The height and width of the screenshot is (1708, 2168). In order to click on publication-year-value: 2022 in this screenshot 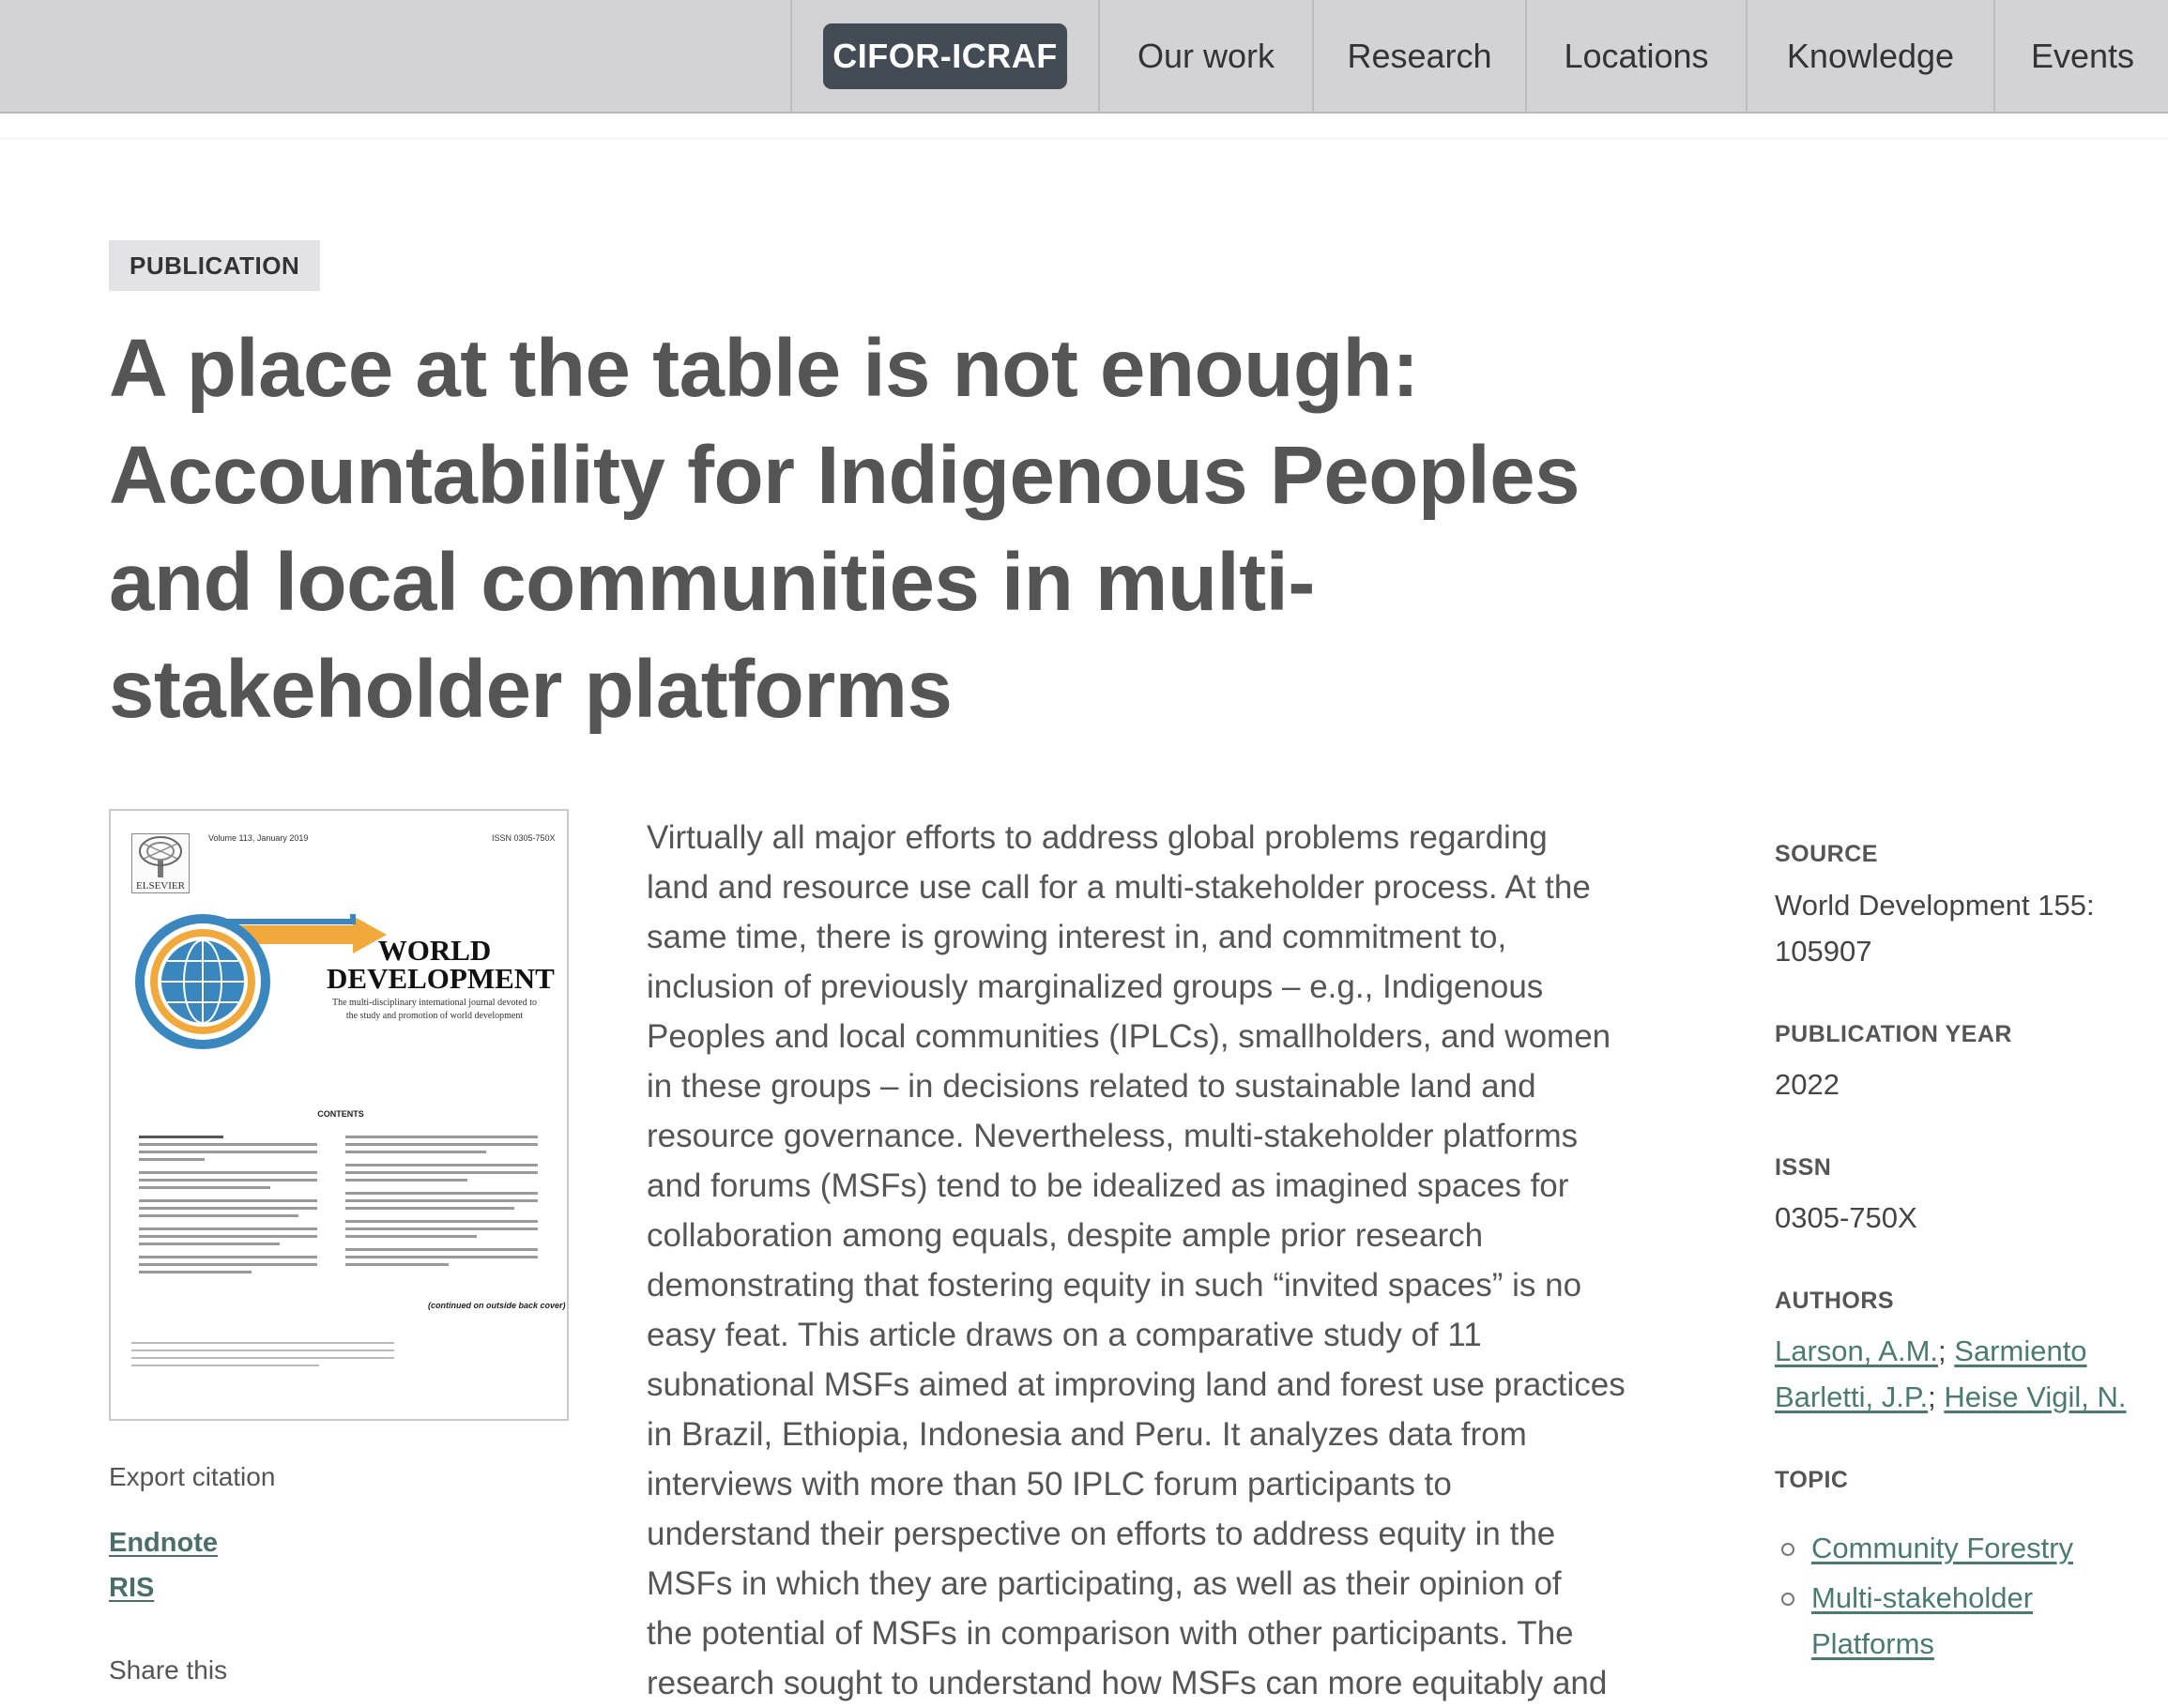, I will do `click(1808, 1084)`.